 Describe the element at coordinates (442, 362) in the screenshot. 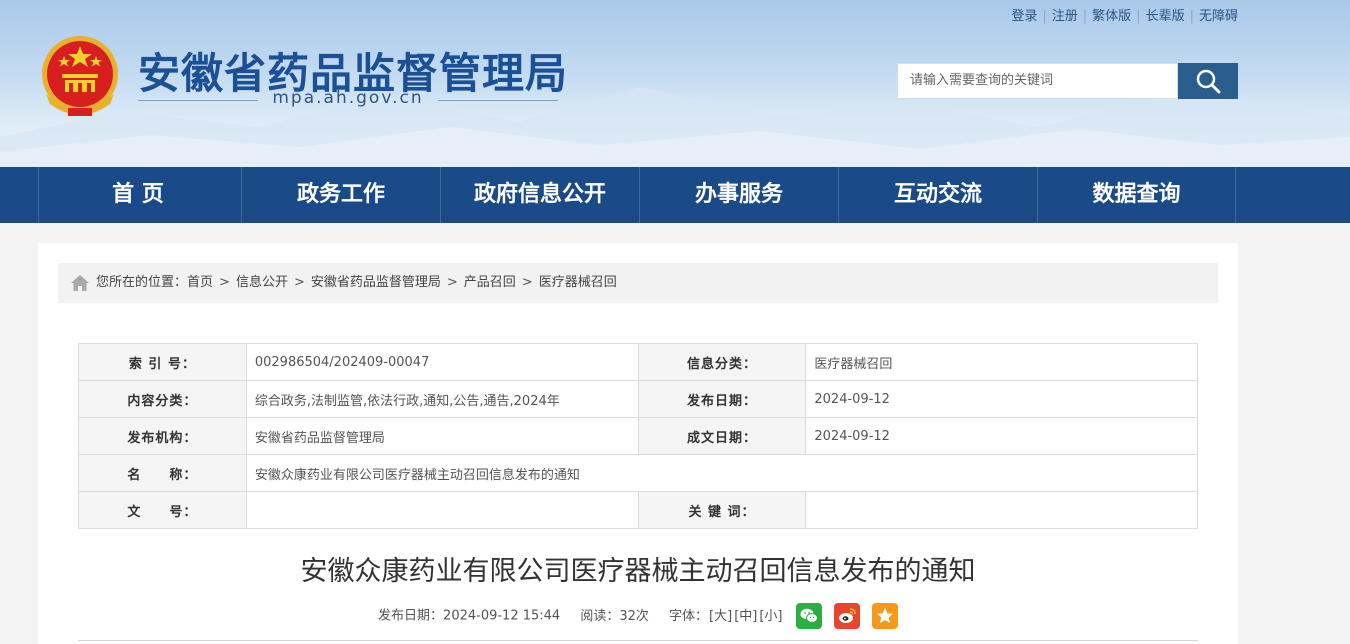

I see `index-value: 002986504/202409-00047` at that location.